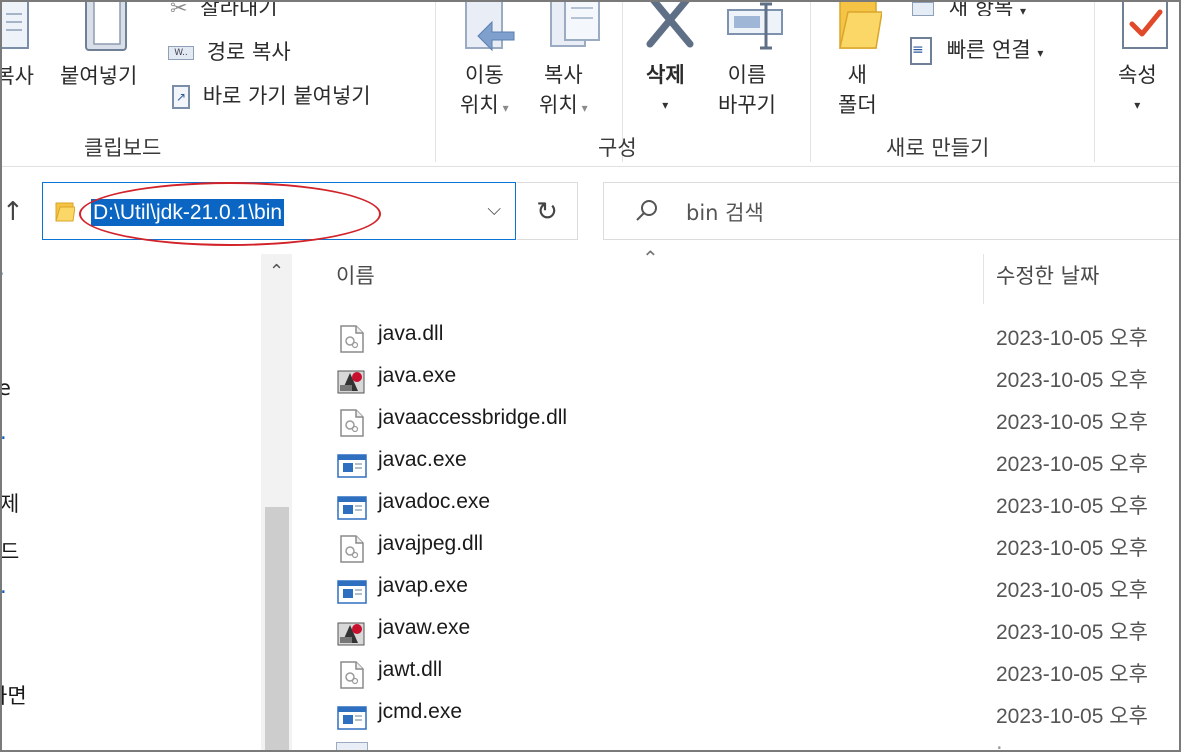 Image resolution: width=1181 pixels, height=752 pixels. Describe the element at coordinates (276, 272) in the screenshot. I see `chevron-up-icon: ⌃` at that location.